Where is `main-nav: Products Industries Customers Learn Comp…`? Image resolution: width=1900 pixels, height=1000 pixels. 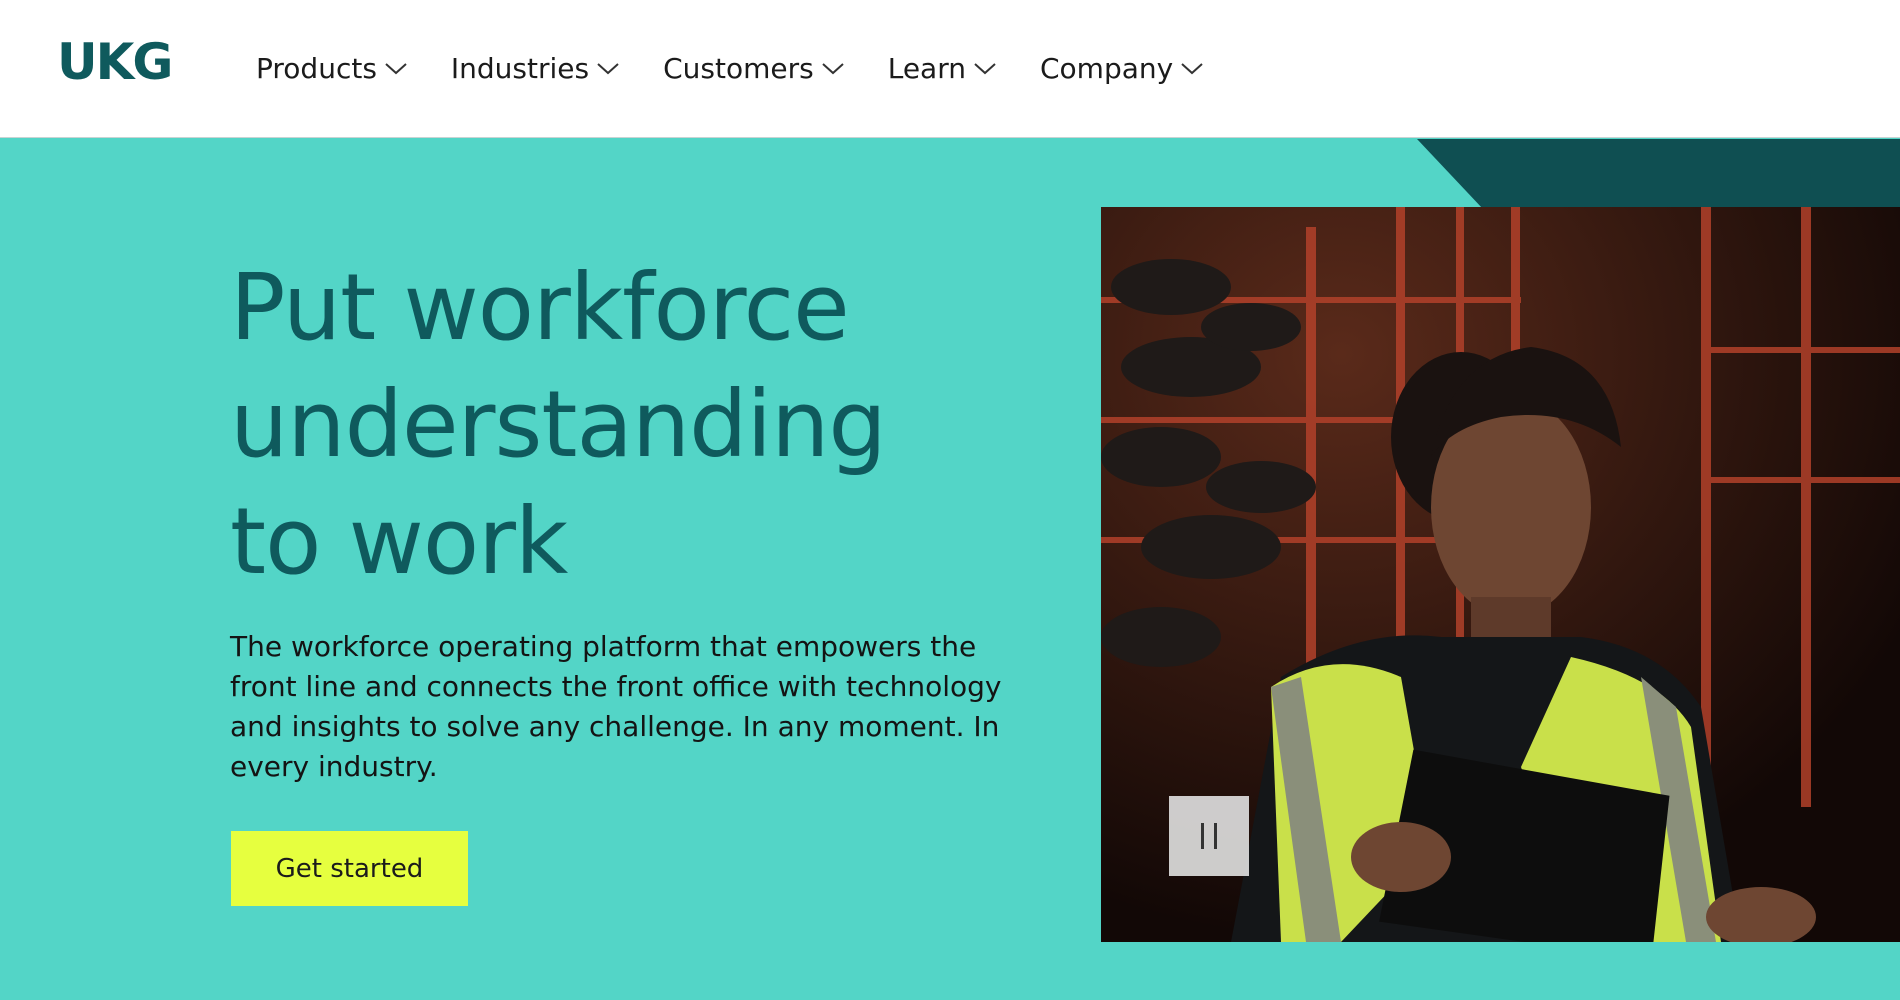 main-nav: Products Industries Customers Learn Comp… is located at coordinates (751, 68).